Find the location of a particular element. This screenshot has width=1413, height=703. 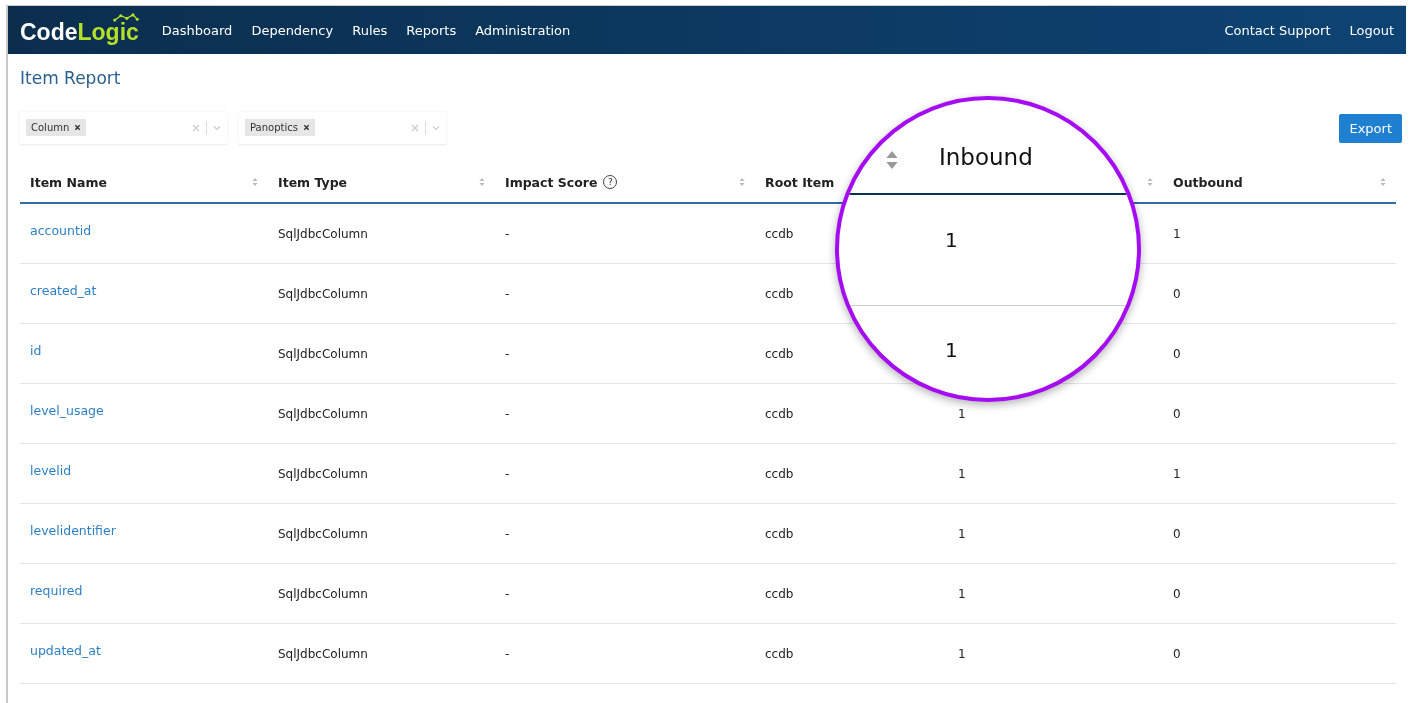

item-link: levelid is located at coordinates (51, 470).